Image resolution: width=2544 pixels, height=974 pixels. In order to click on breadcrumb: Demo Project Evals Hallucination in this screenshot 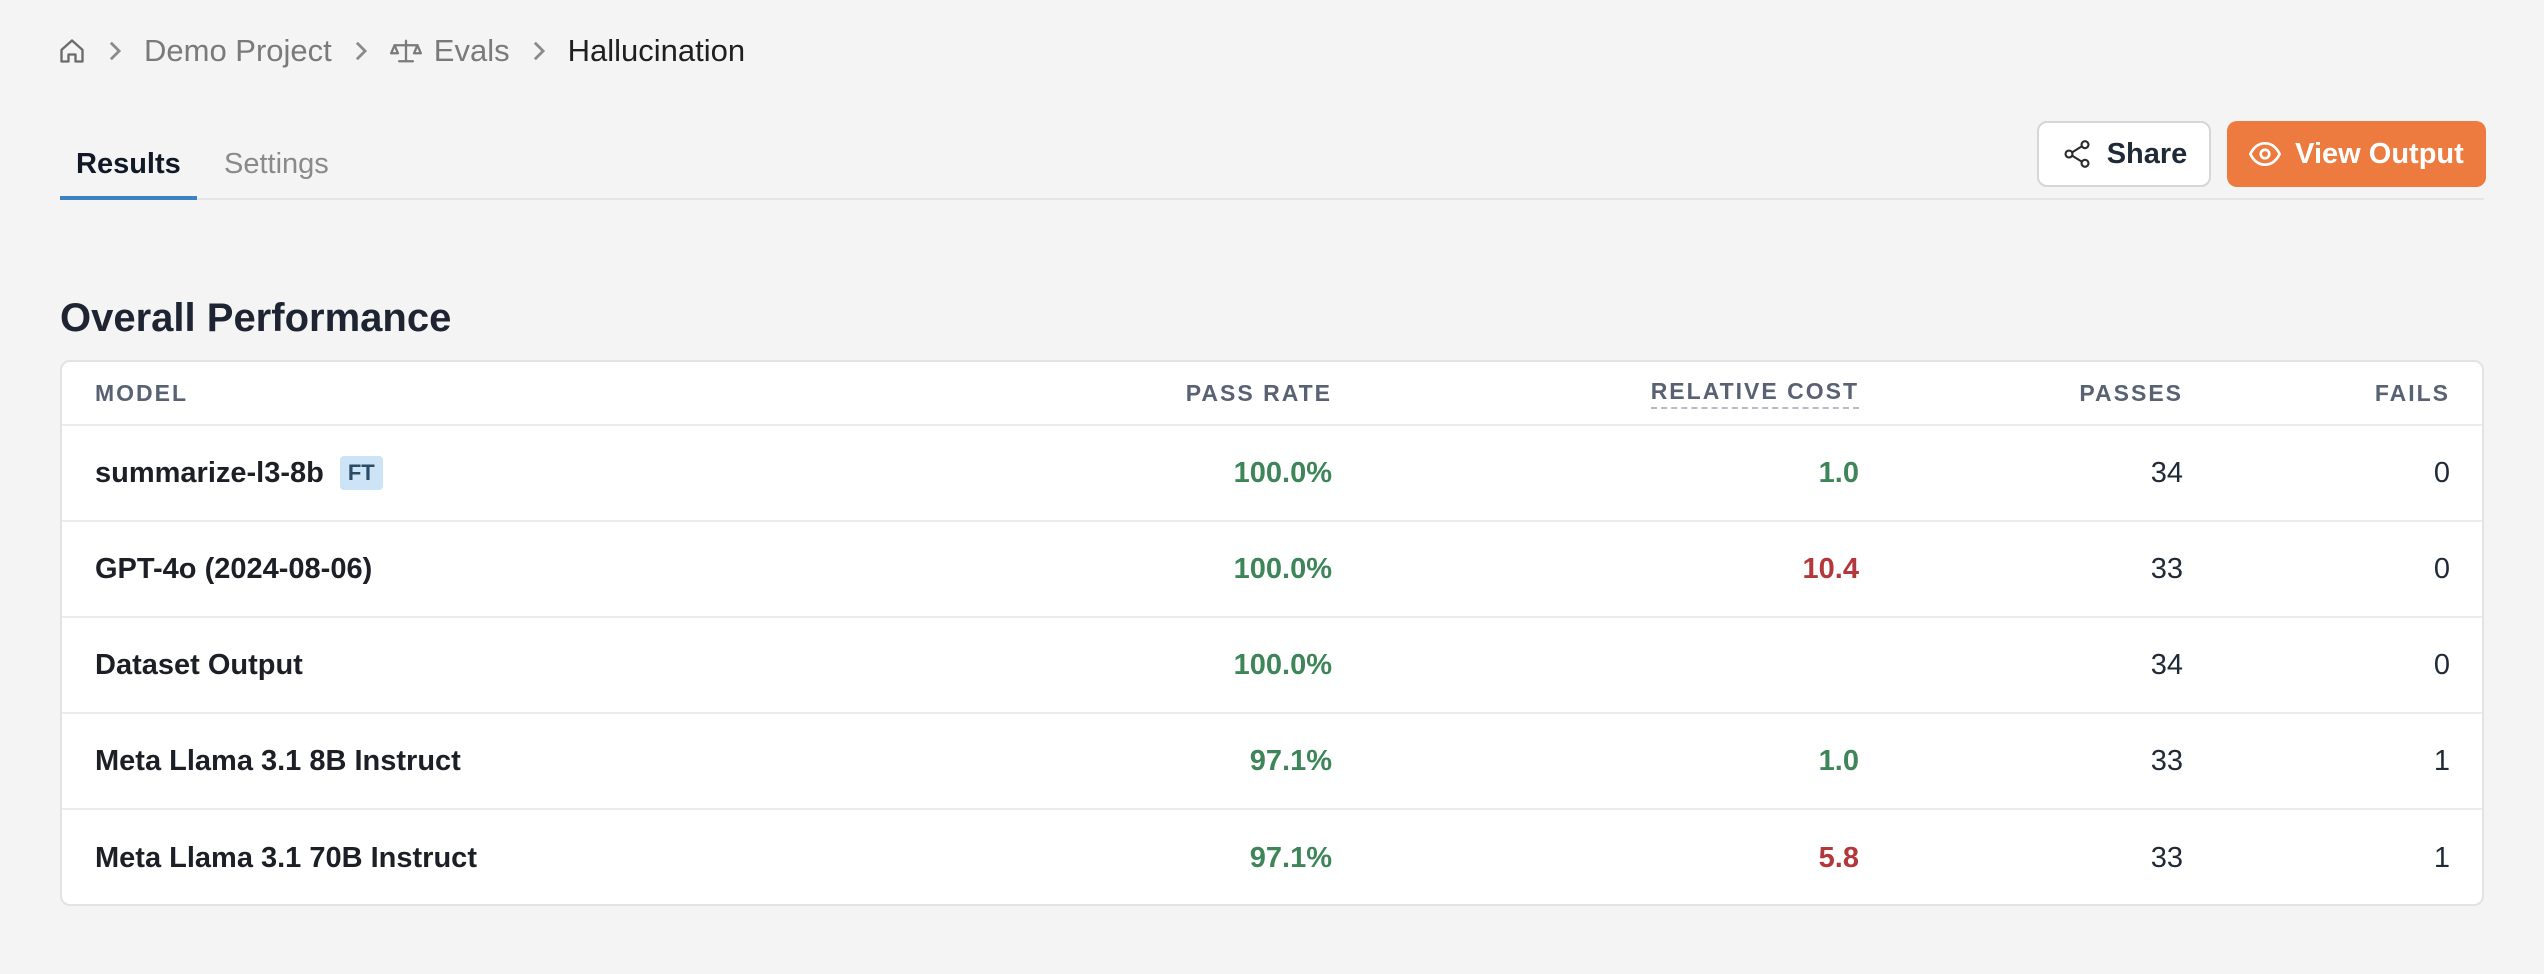, I will do `click(401, 51)`.